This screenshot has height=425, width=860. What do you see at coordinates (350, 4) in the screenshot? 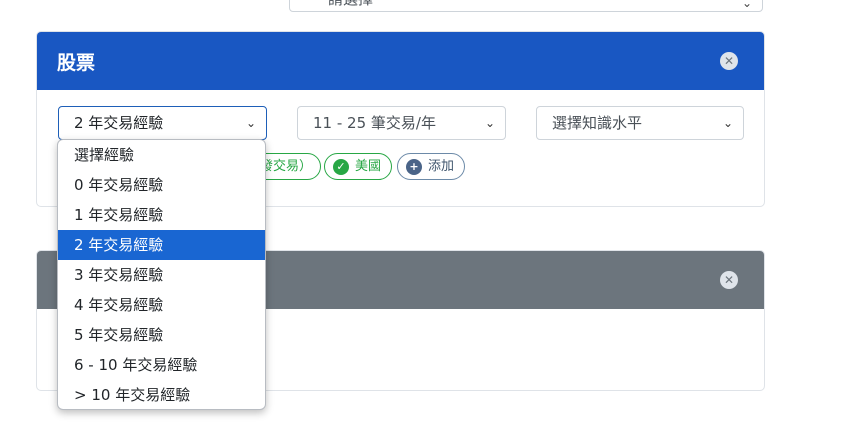
I see `top-select-value: 請選擇` at bounding box center [350, 4].